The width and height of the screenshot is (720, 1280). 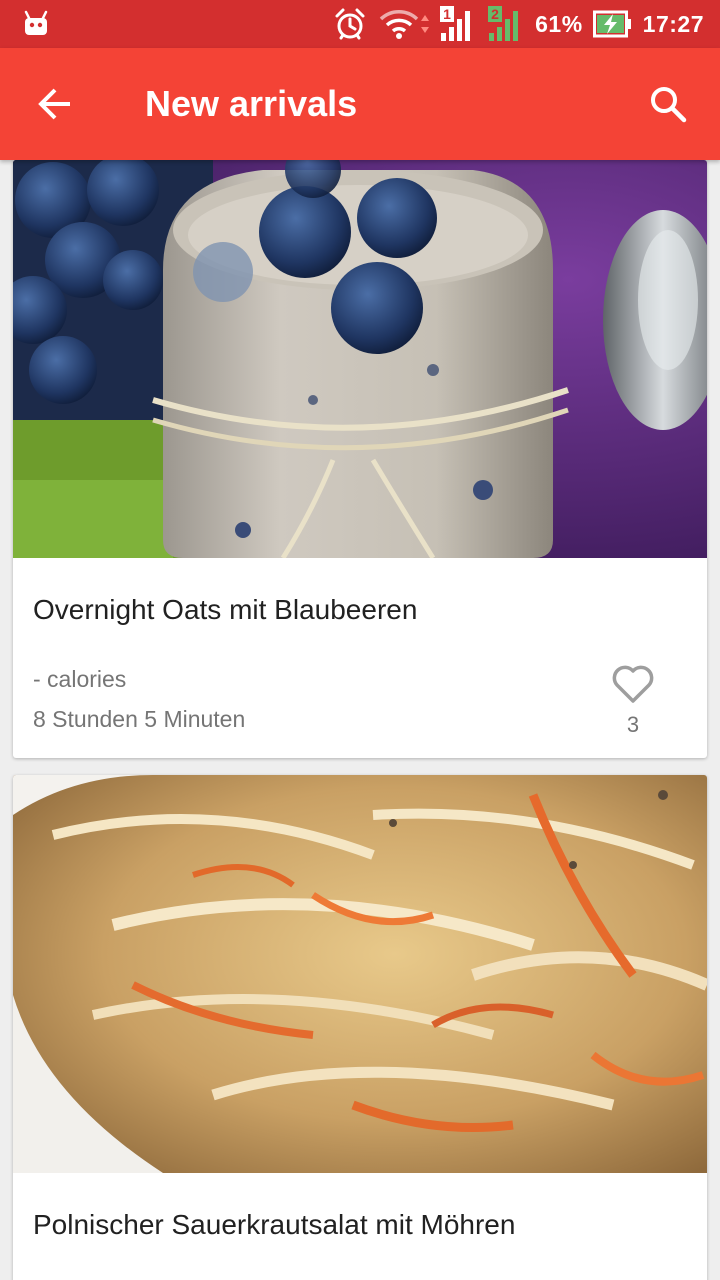 I want to click on battery-percent: 61%, so click(x=559, y=23).